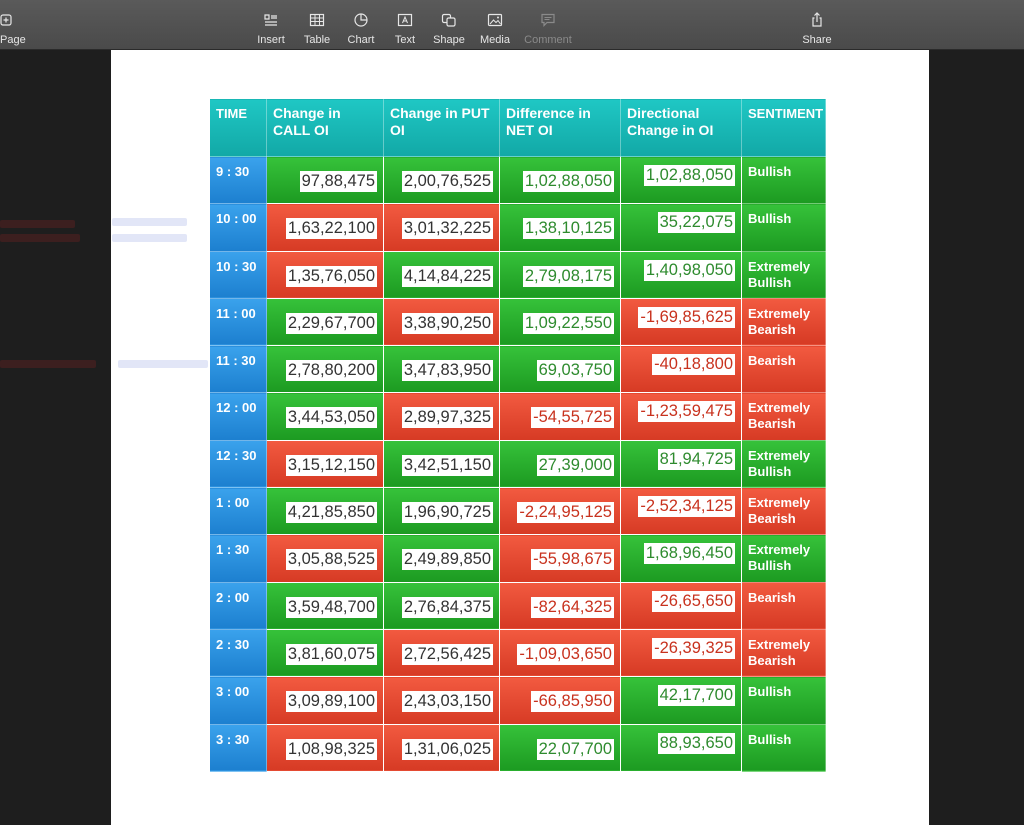 The image size is (1024, 825). What do you see at coordinates (441, 464) in the screenshot?
I see `put-oi-cell: 3,42,51,150` at bounding box center [441, 464].